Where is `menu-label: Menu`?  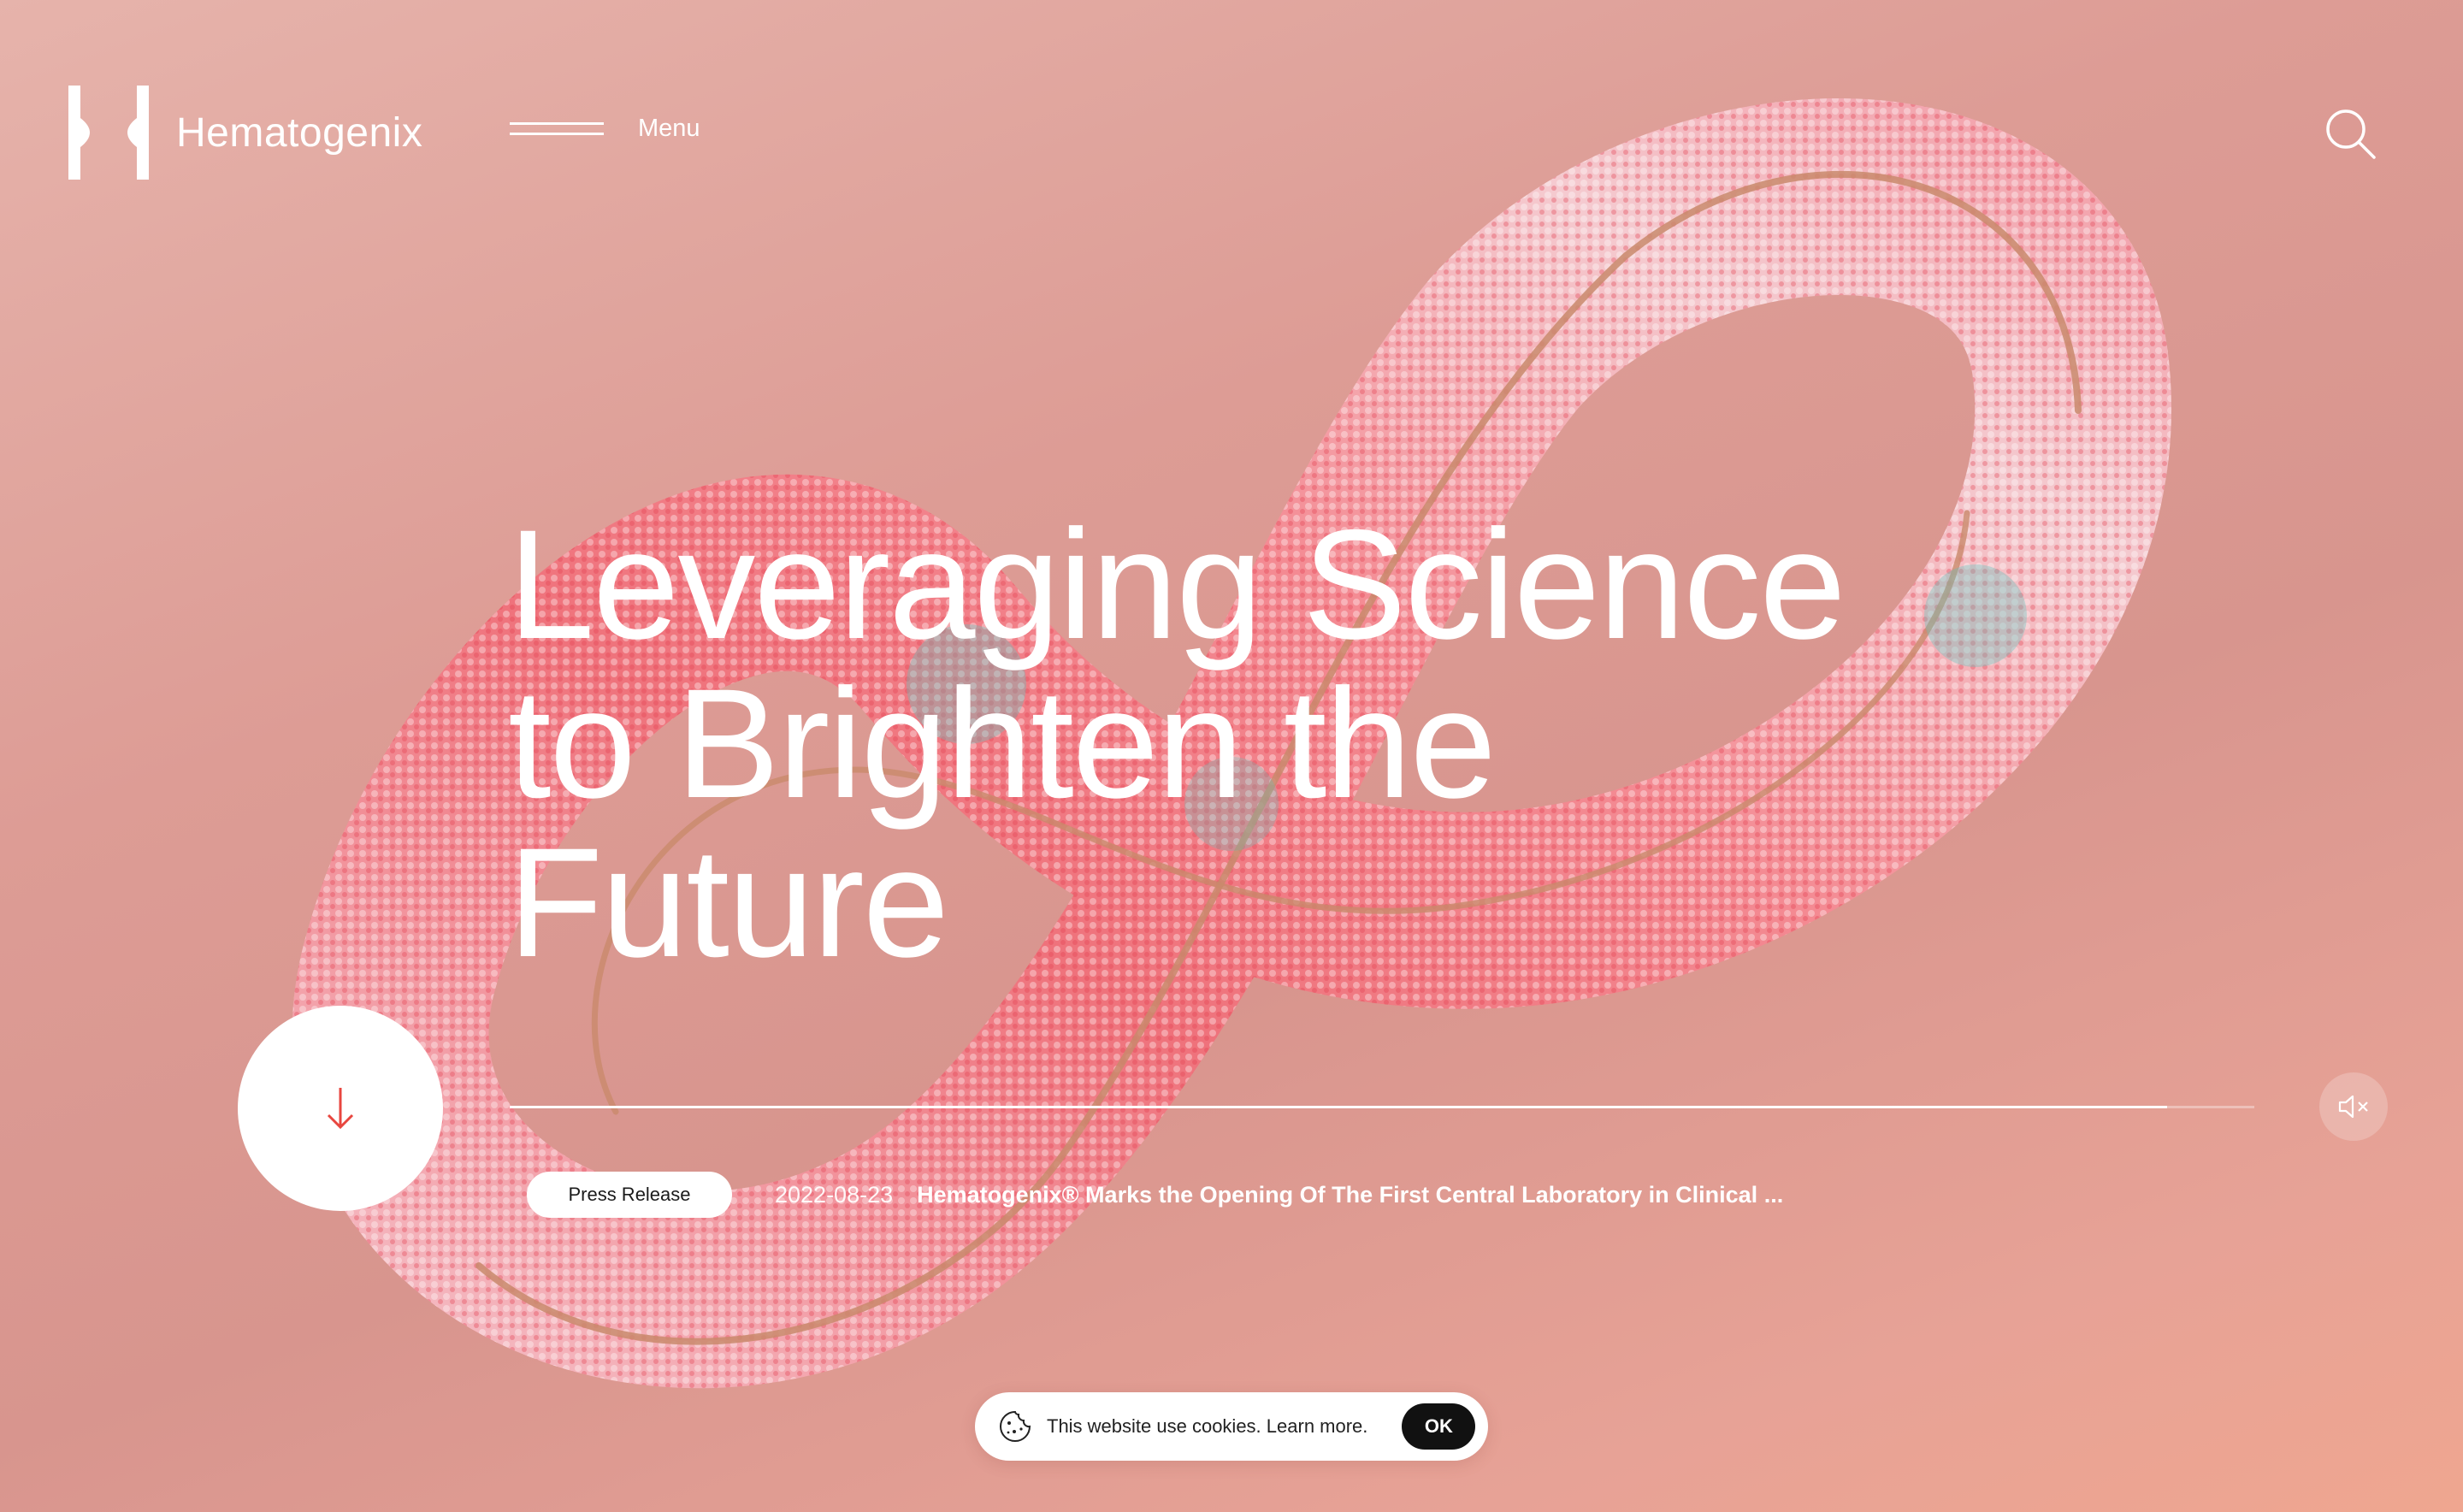 menu-label: Menu is located at coordinates (669, 128).